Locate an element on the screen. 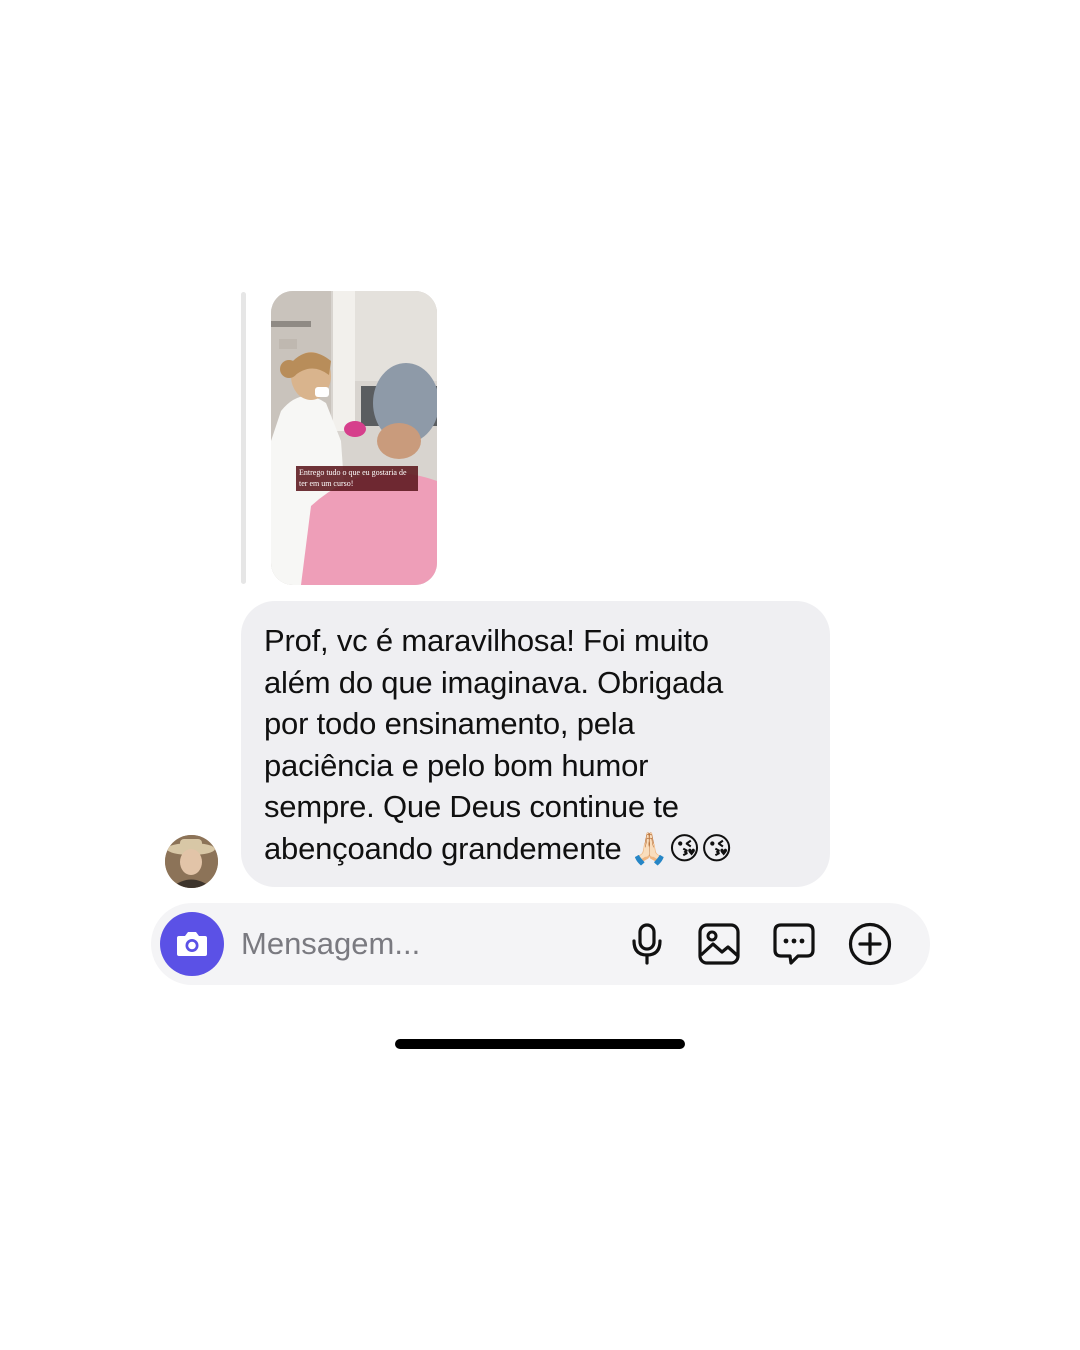 This screenshot has height=1350, width=1080. camera-icon is located at coordinates (192, 944).